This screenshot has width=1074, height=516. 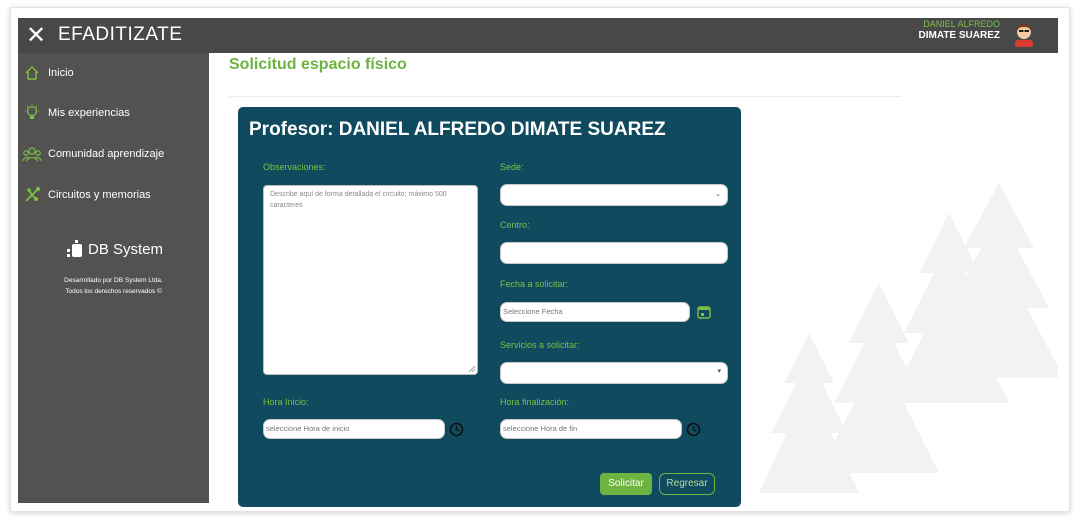 I want to click on observaciones-label: Observaciones:, so click(x=294, y=167).